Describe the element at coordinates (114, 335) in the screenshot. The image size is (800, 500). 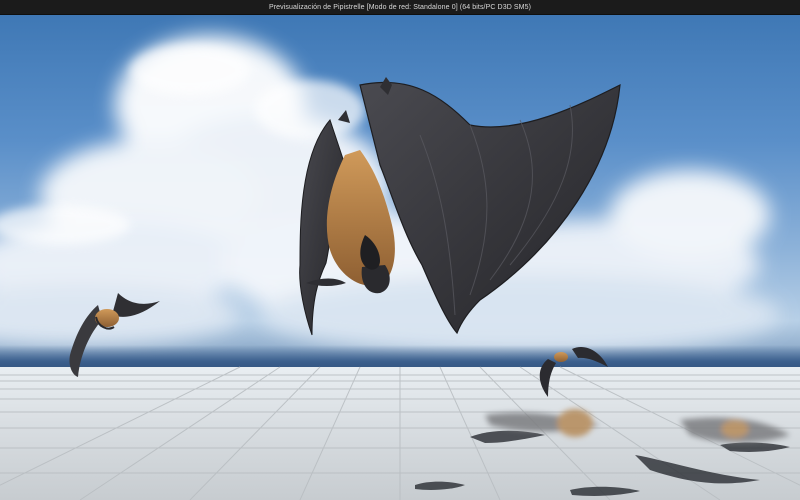
I see `bat-small-left` at that location.